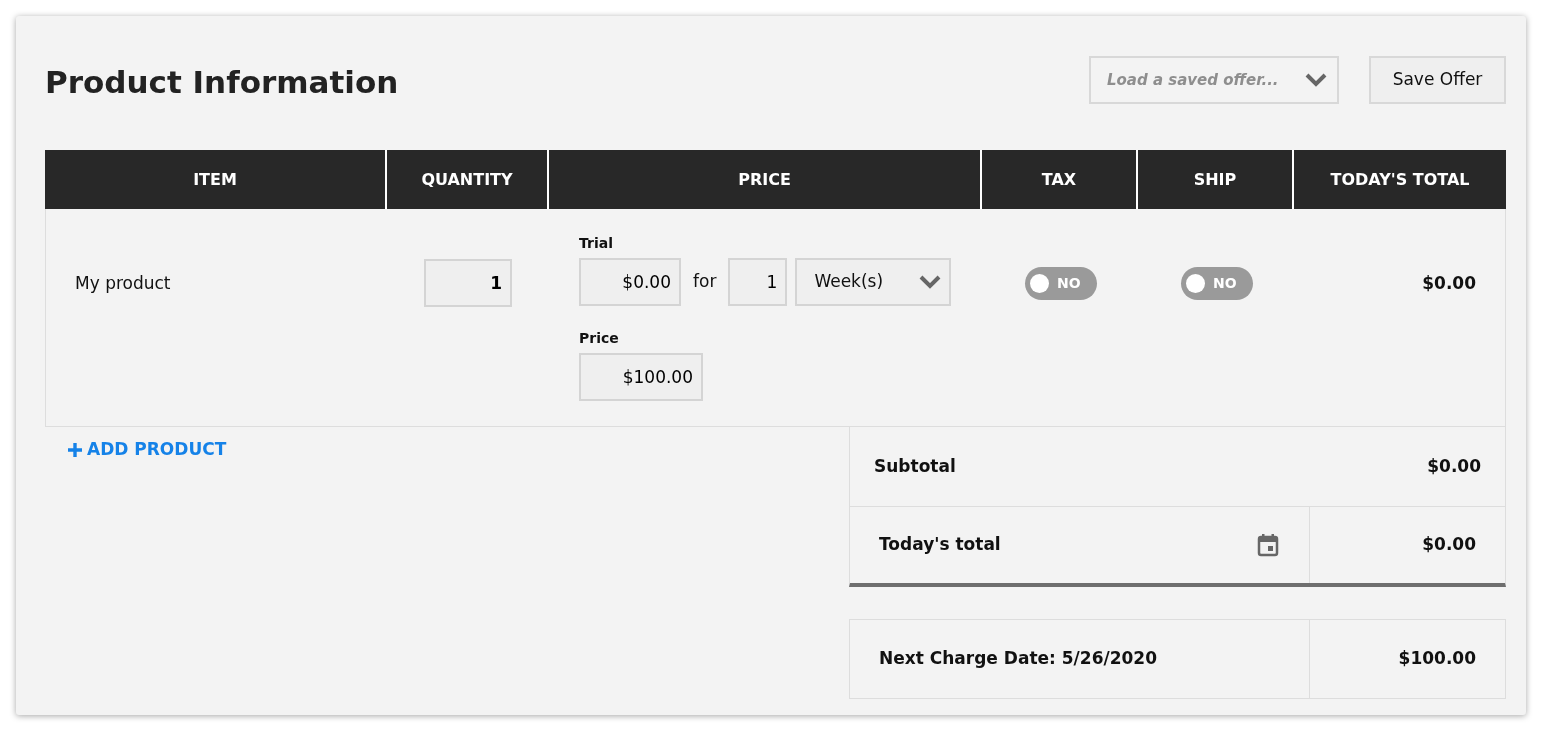 This screenshot has width=1542, height=731. What do you see at coordinates (915, 466) in the screenshot?
I see `summary-label: Subtotal` at bounding box center [915, 466].